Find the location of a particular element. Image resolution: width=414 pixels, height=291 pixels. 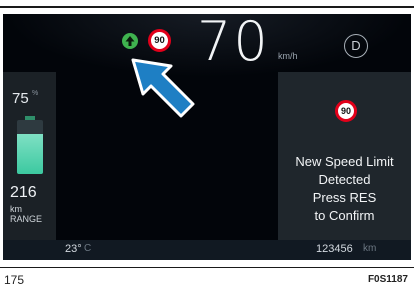

battery-panel: 75 % 216 km RANGE is located at coordinates (29, 156).